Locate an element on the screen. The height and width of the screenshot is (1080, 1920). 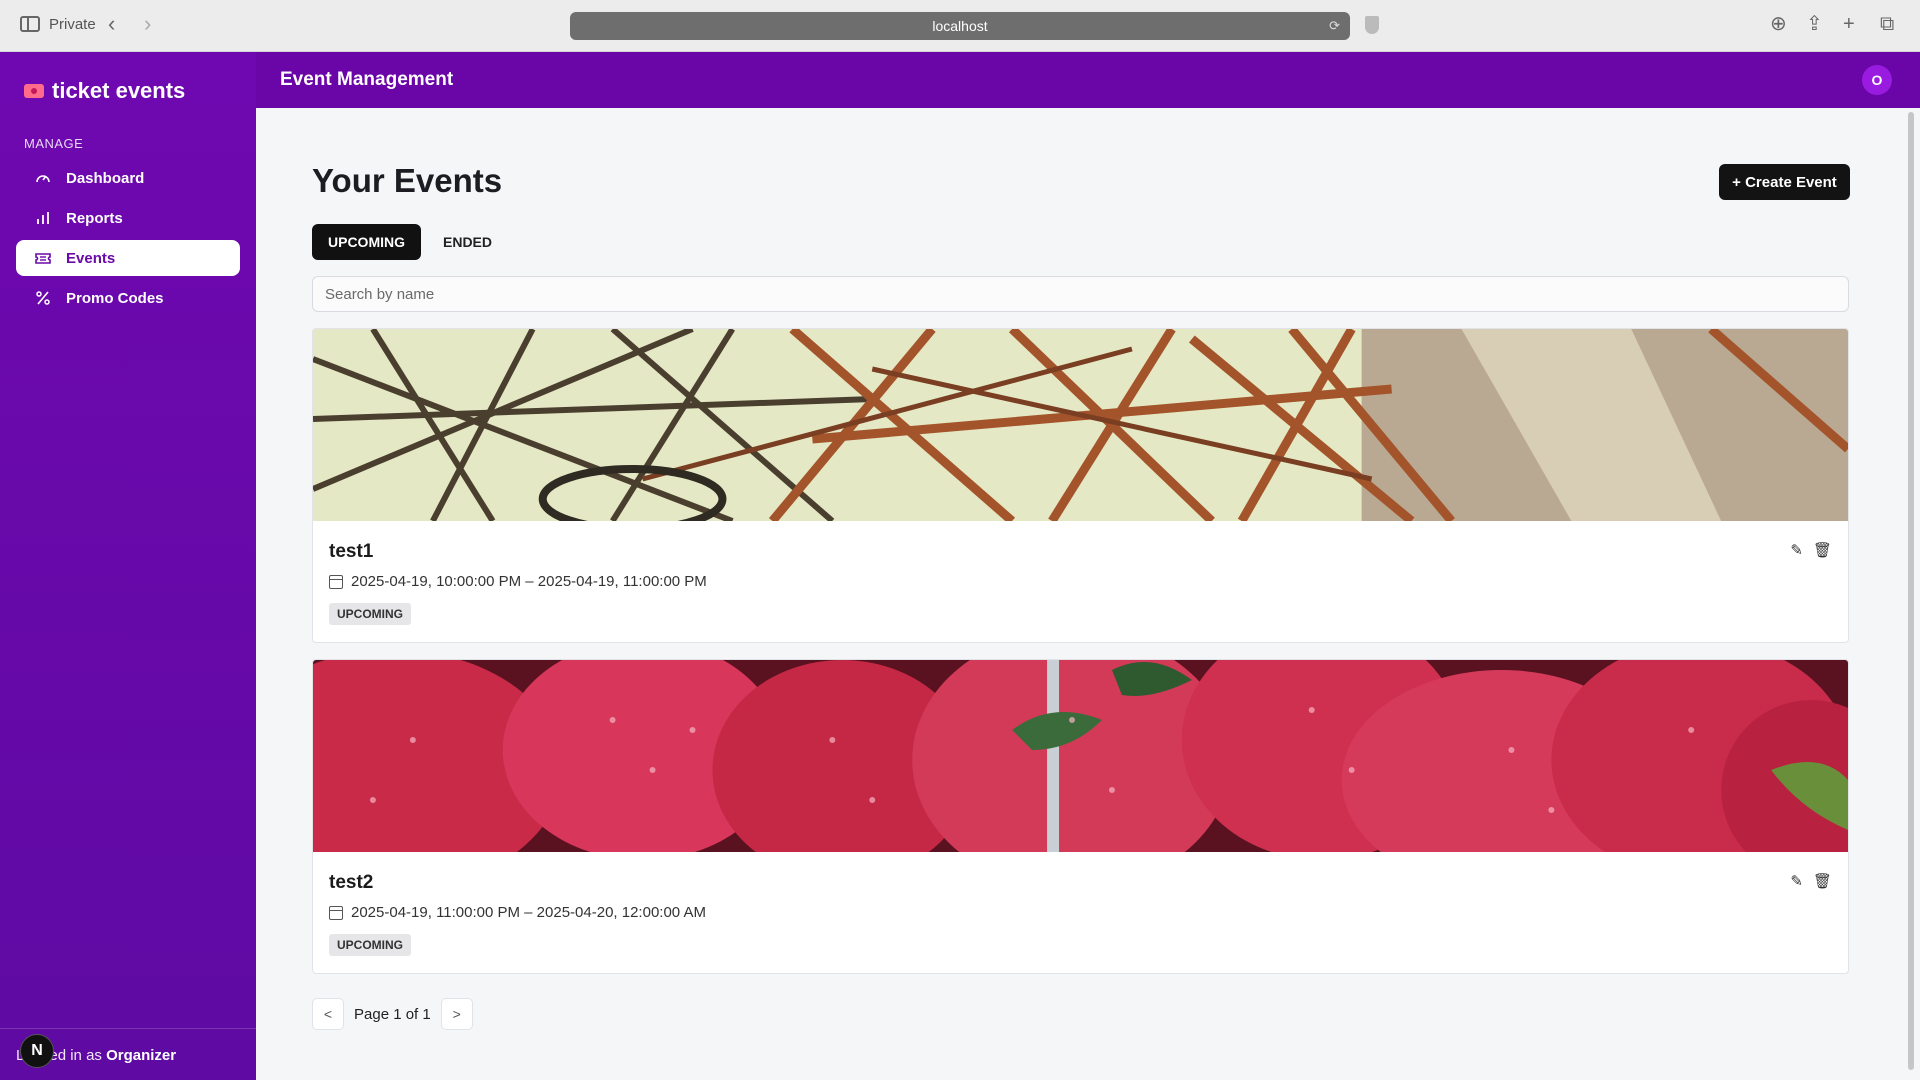
address-bar: localhost ⟳ is located at coordinates (960, 26).